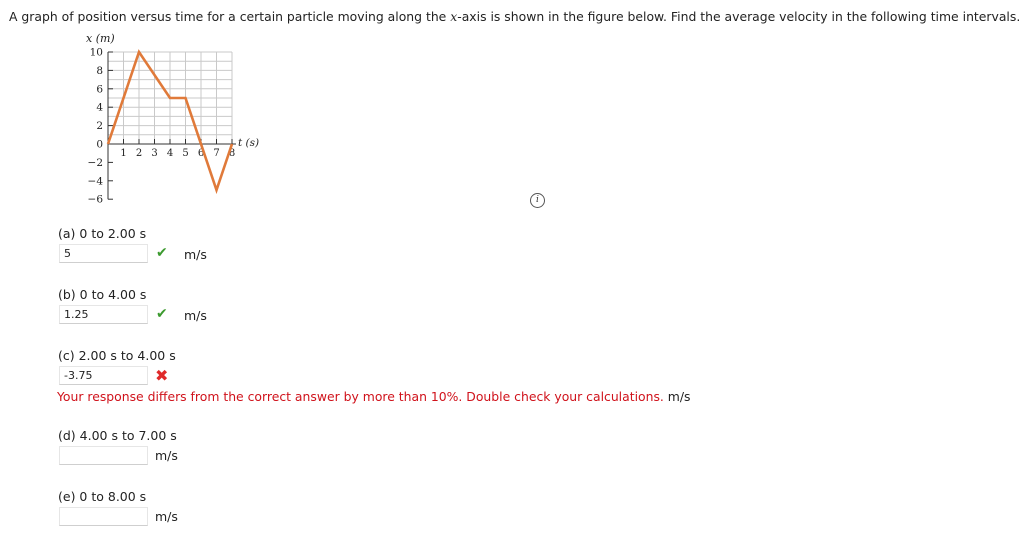 The image size is (1024, 537). I want to click on y-tick-label: 6, so click(99, 89).